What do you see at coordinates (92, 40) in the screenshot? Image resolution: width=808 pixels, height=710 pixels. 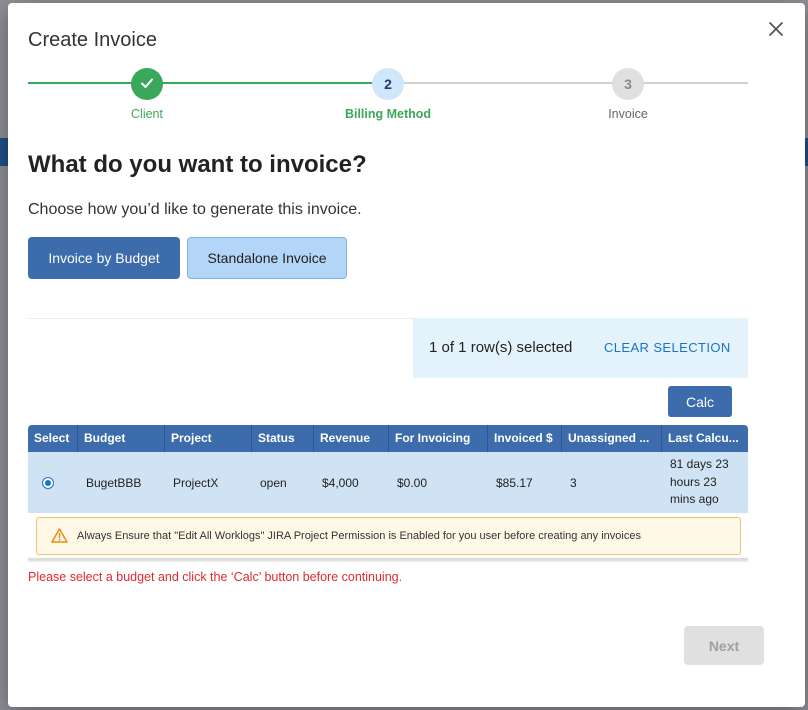 I see `dialog-title: Create Invoice` at bounding box center [92, 40].